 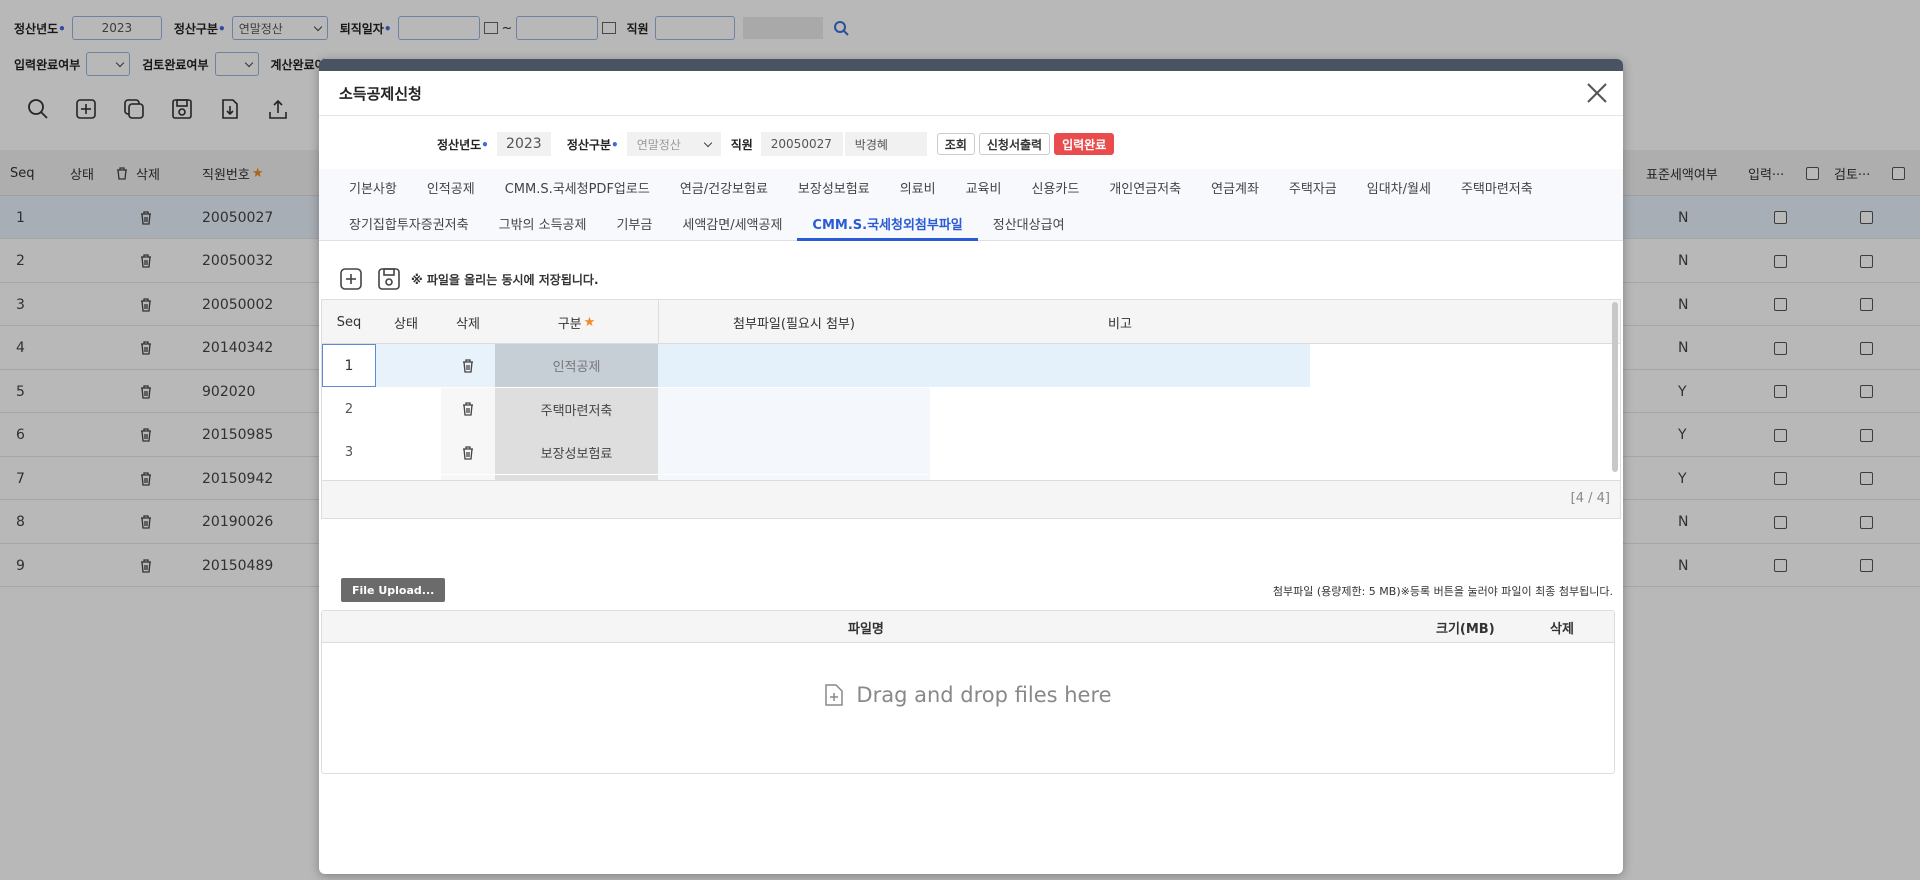 I want to click on save-note: ※ 파일을 올리는 동시에 저장됩니다., so click(x=505, y=279).